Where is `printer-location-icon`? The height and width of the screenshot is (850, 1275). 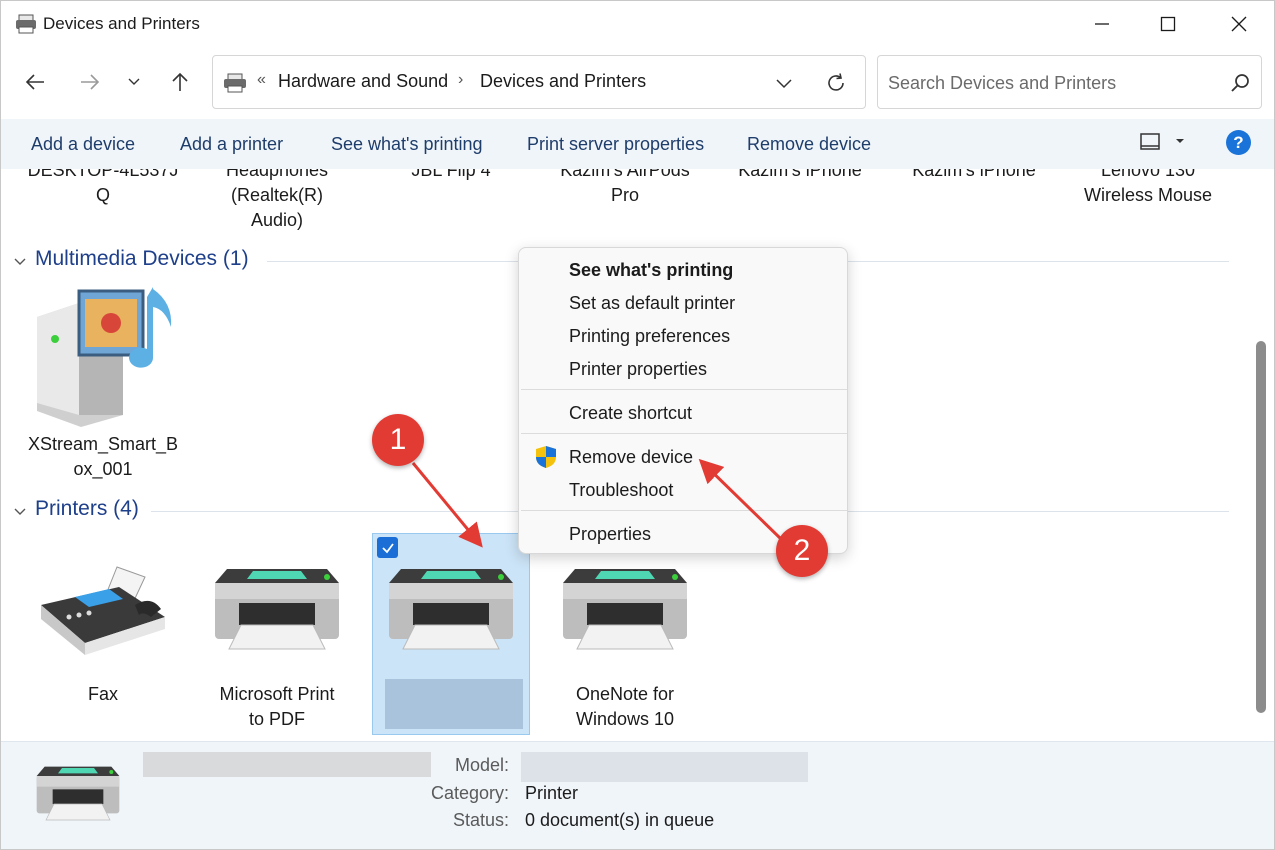 printer-location-icon is located at coordinates (235, 83).